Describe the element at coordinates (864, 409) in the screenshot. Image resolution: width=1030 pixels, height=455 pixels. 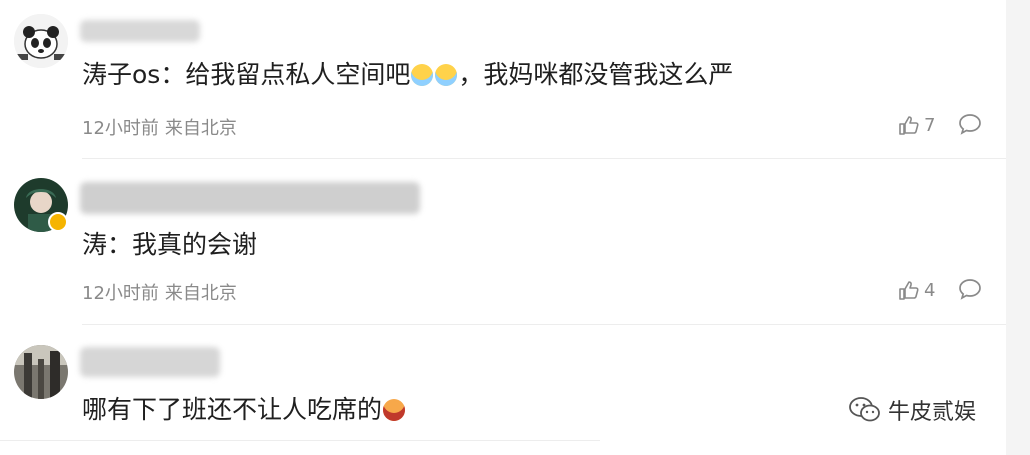
I see `wechat-icon` at that location.